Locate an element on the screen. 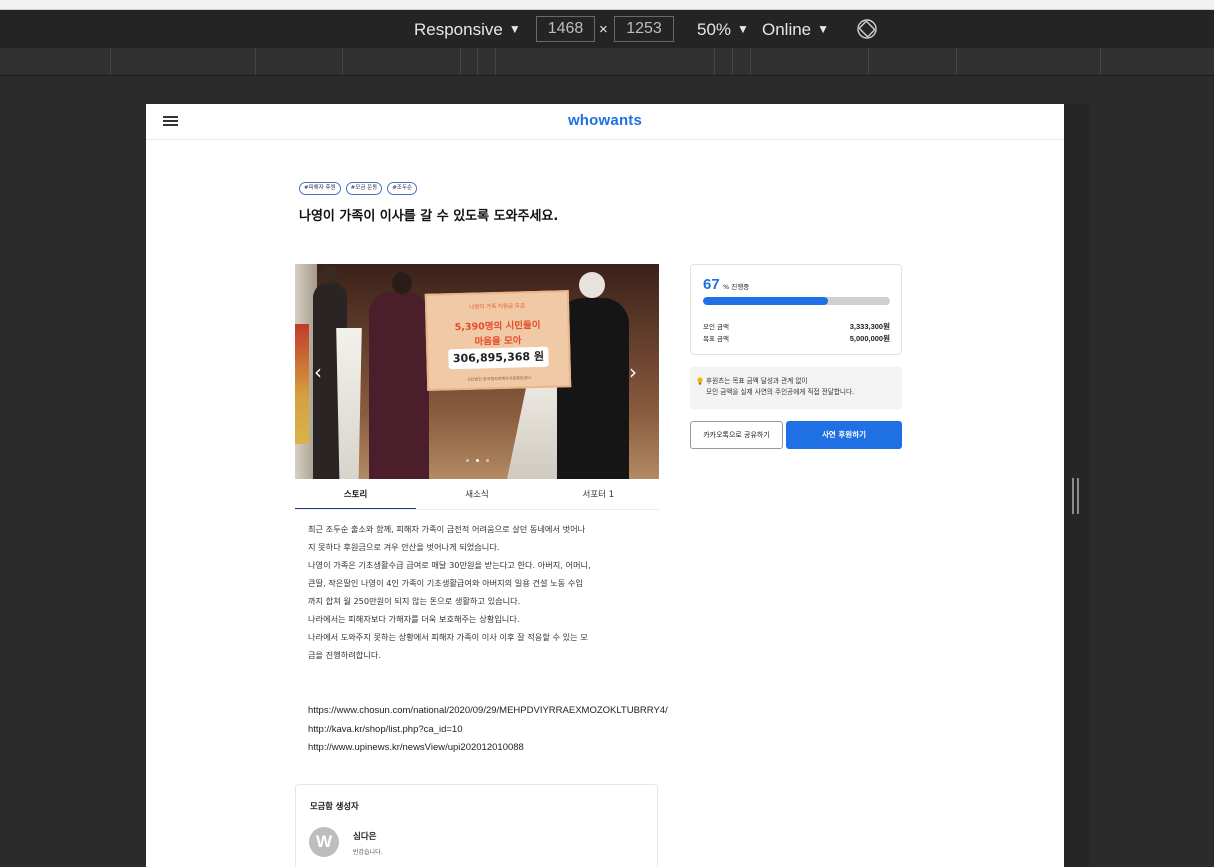 Image resolution: width=1214 pixels, height=867 pixels. device-select-label: Responsive is located at coordinates (458, 29).